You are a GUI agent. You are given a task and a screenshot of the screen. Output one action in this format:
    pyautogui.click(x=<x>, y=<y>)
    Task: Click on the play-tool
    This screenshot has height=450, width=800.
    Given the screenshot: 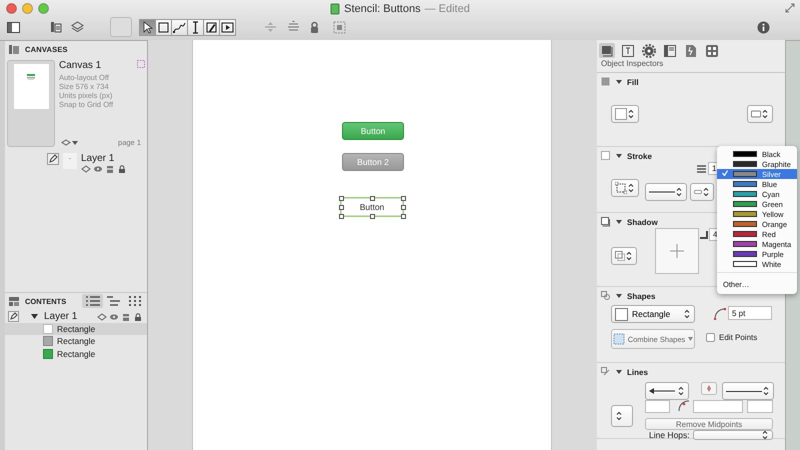 What is the action you would take?
    pyautogui.click(x=227, y=27)
    